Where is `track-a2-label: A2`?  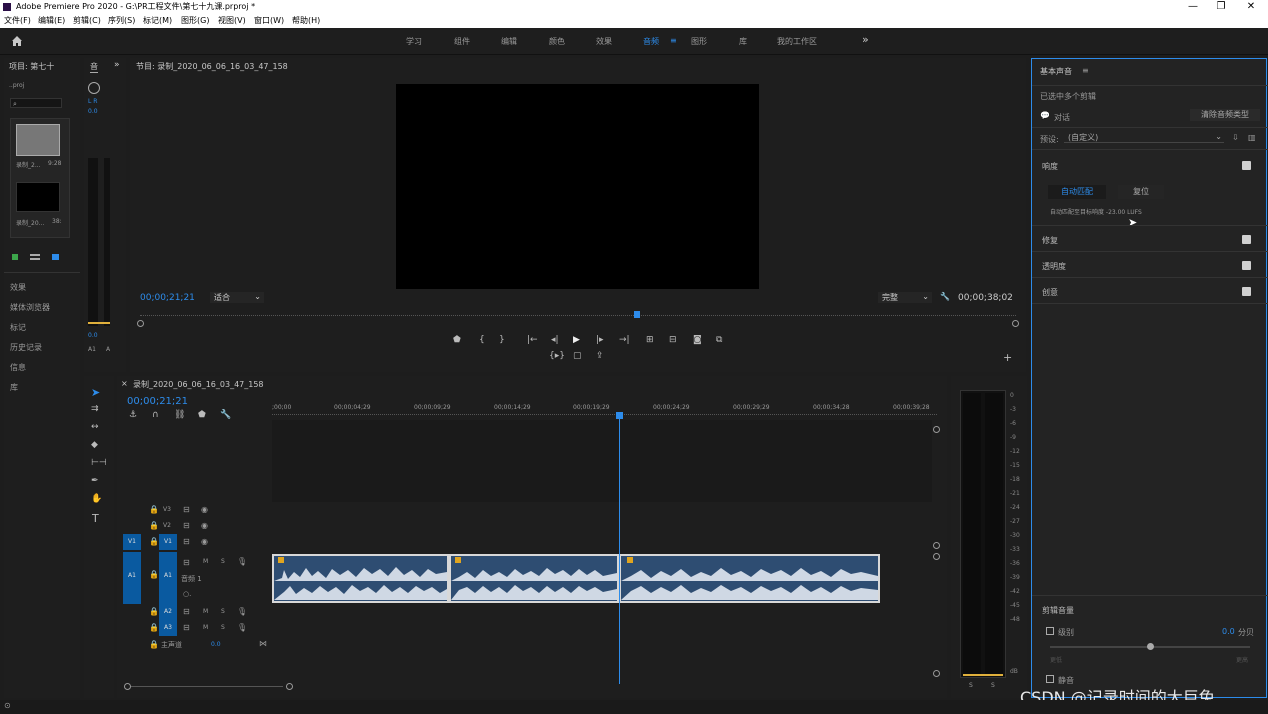
track-a2-label: A2 is located at coordinates (168, 612).